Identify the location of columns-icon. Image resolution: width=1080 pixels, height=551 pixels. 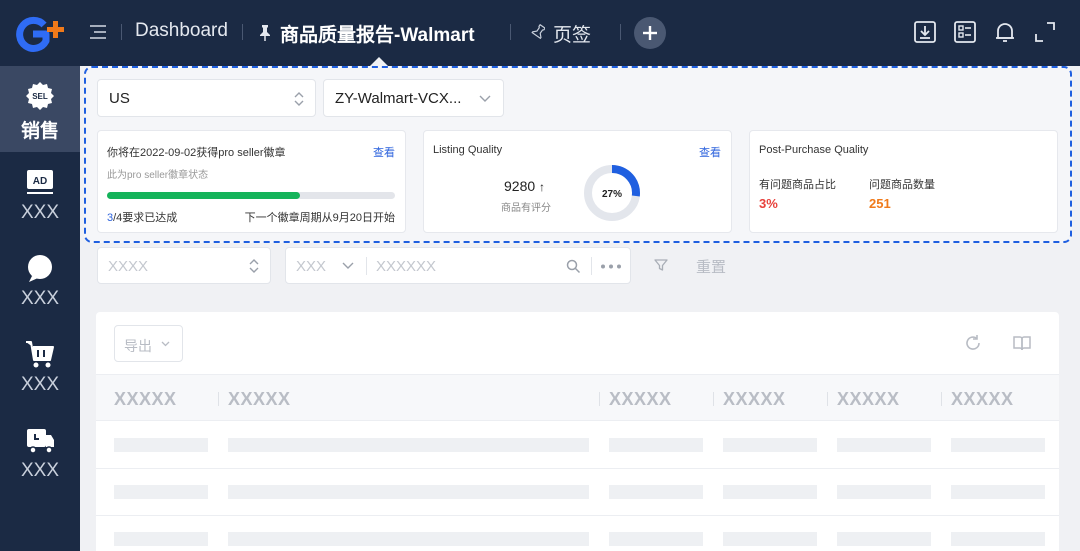
(1022, 343).